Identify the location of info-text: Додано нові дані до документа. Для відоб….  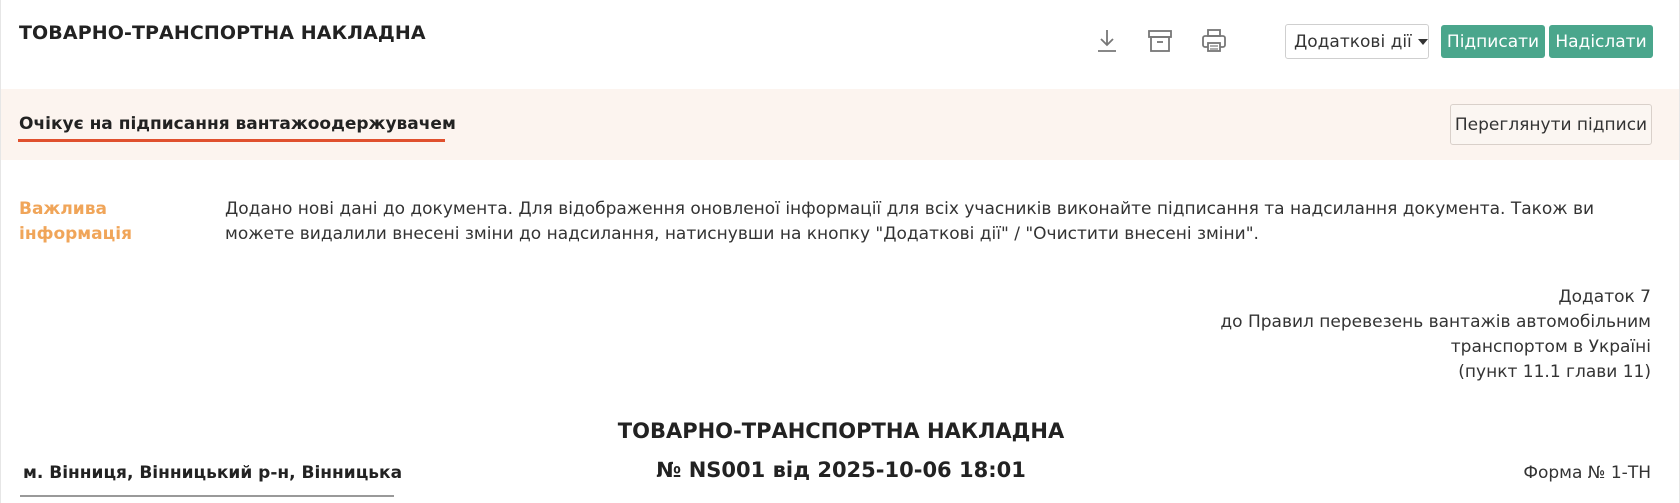
(910, 221).